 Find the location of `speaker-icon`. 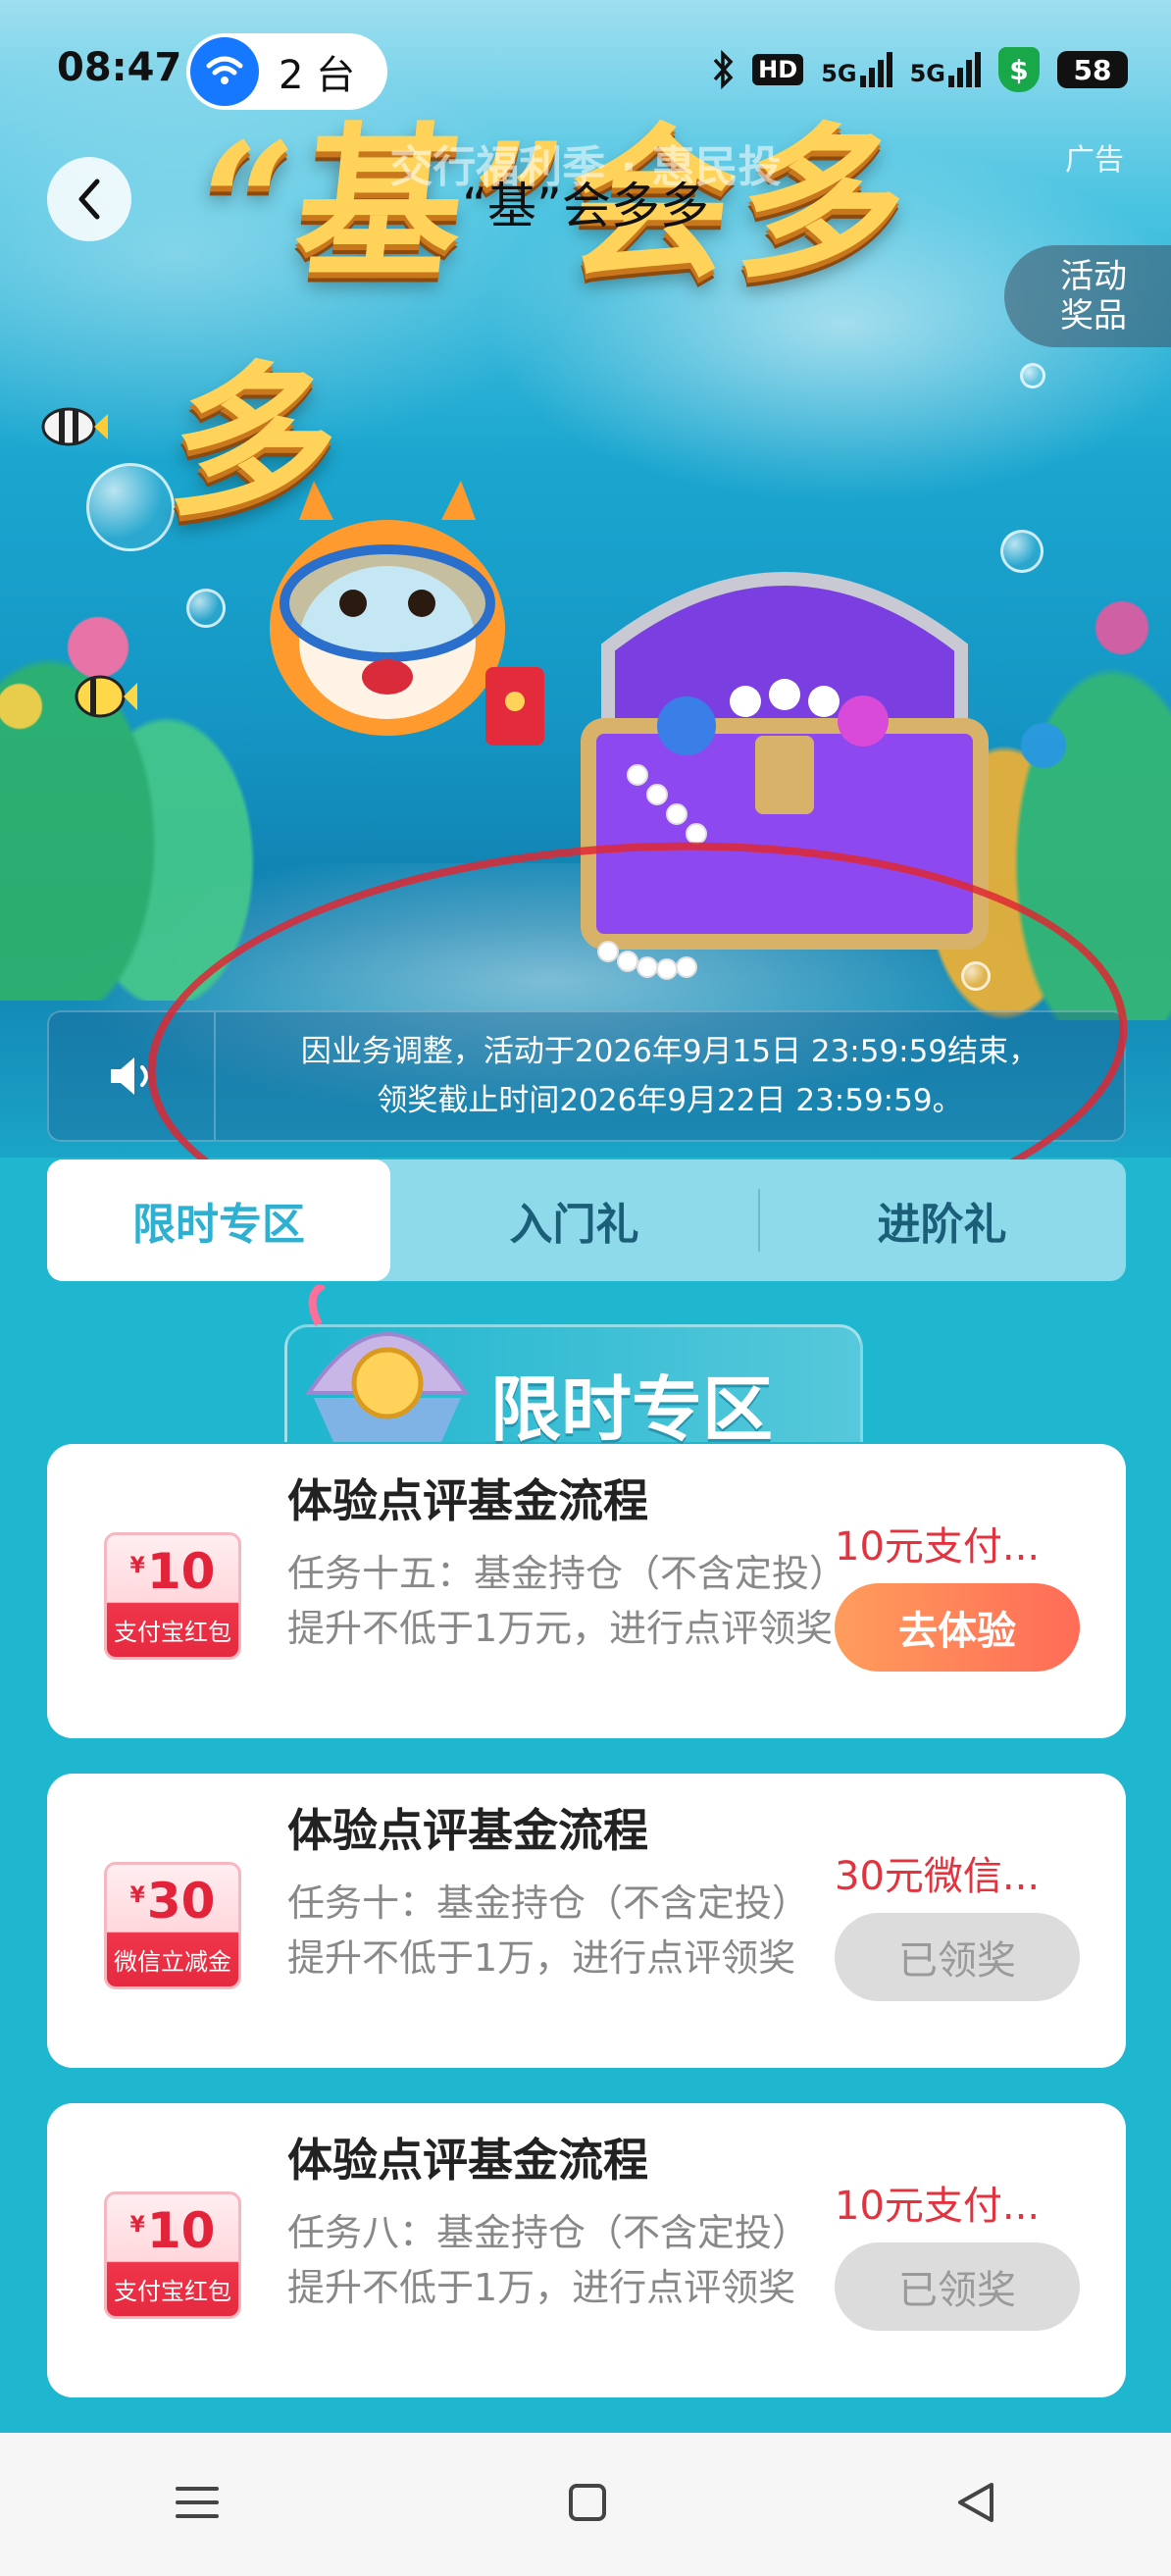

speaker-icon is located at coordinates (129, 1076).